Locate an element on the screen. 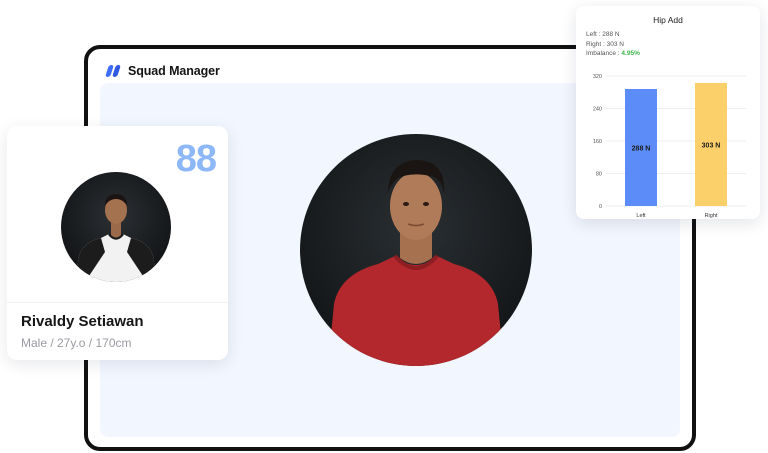 The image size is (768, 453). imbalance-line: Imbalance : 4.95% is located at coordinates (613, 54).